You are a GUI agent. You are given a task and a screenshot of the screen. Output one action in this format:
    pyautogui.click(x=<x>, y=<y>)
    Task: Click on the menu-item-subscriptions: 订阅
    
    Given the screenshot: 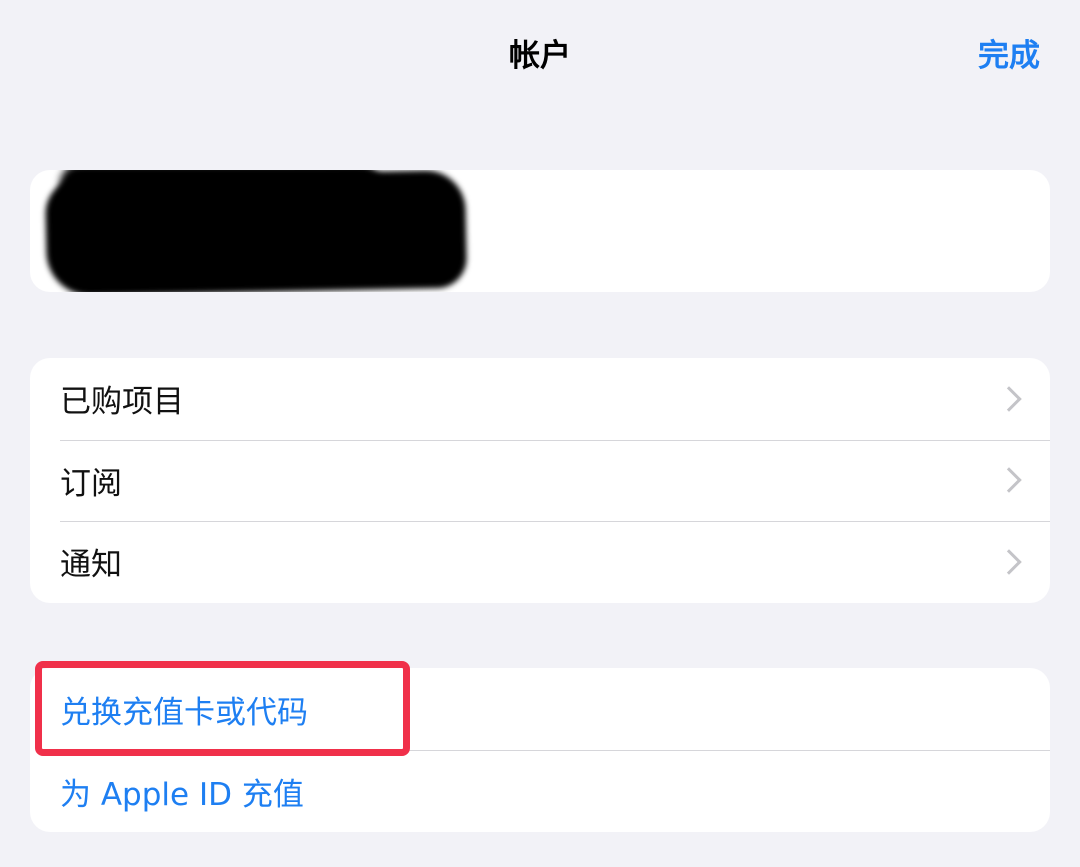 What is the action you would take?
    pyautogui.click(x=540, y=480)
    